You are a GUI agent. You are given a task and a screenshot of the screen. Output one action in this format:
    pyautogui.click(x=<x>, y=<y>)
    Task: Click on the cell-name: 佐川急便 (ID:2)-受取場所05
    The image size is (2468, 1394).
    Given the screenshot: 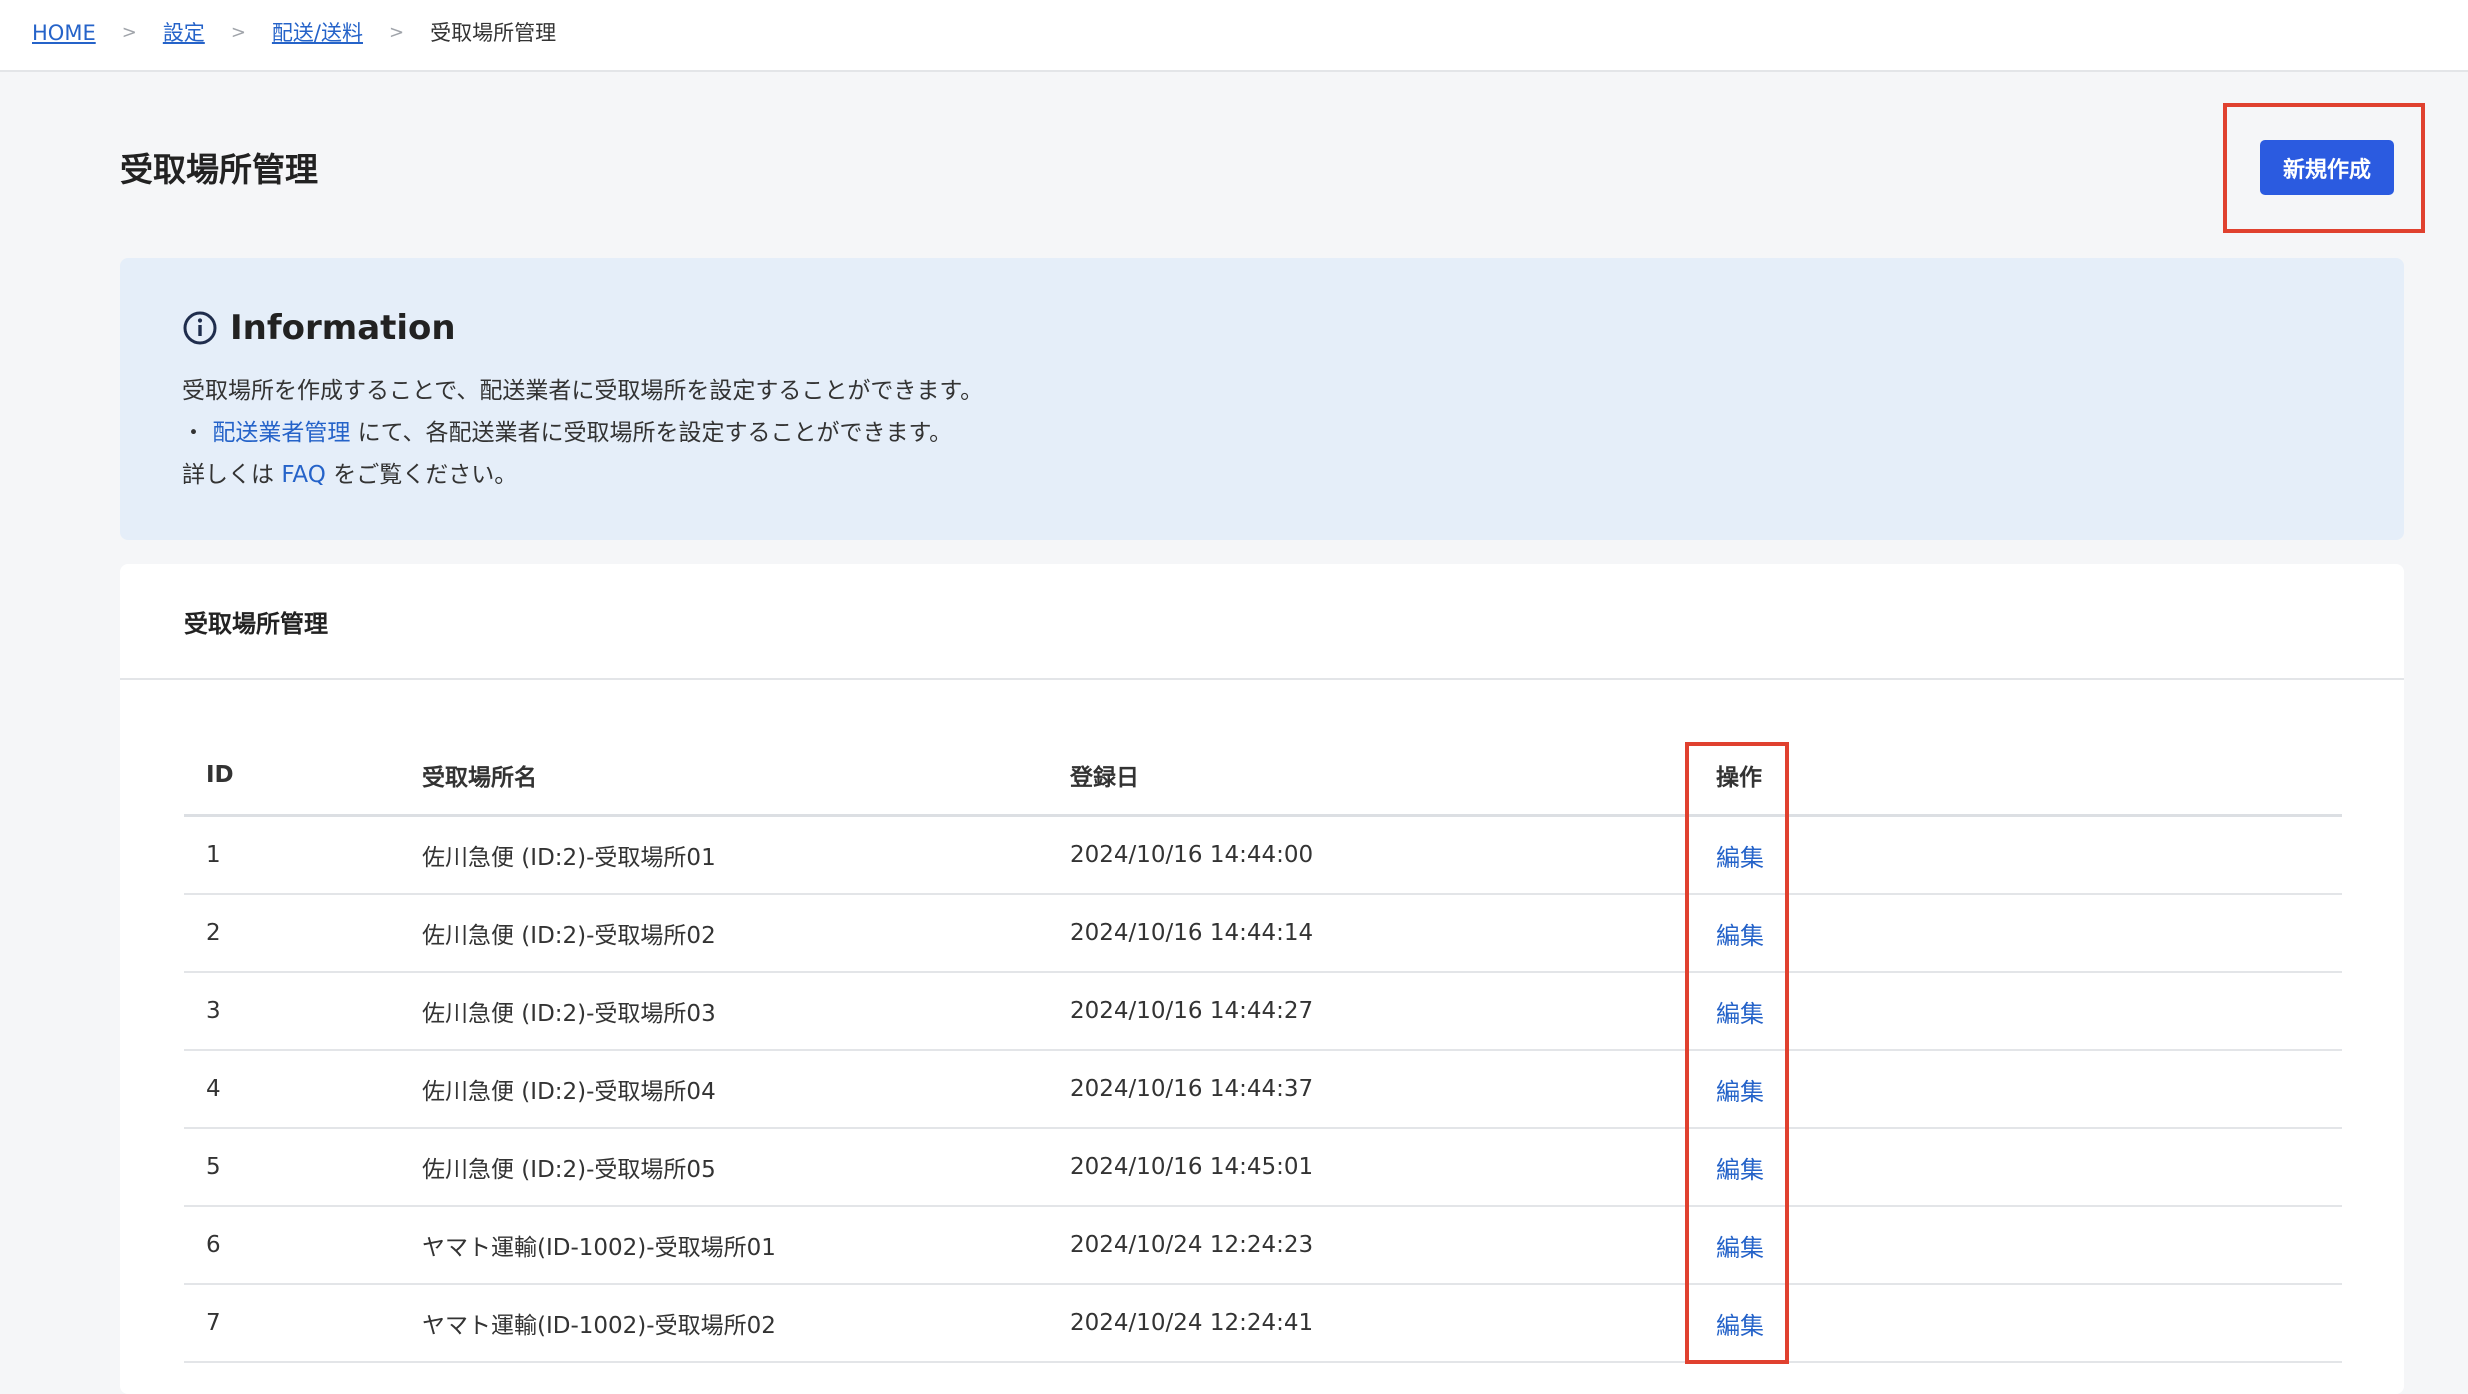 What is the action you would take?
    pyautogui.click(x=724, y=1167)
    